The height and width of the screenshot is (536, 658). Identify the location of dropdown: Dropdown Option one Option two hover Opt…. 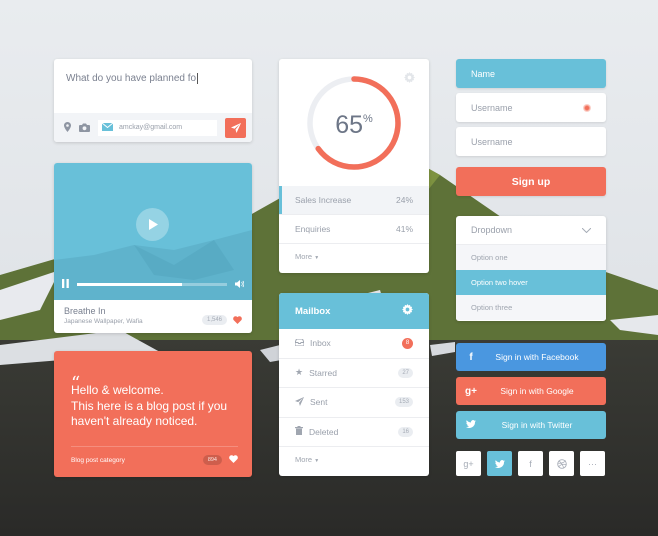
(531, 268).